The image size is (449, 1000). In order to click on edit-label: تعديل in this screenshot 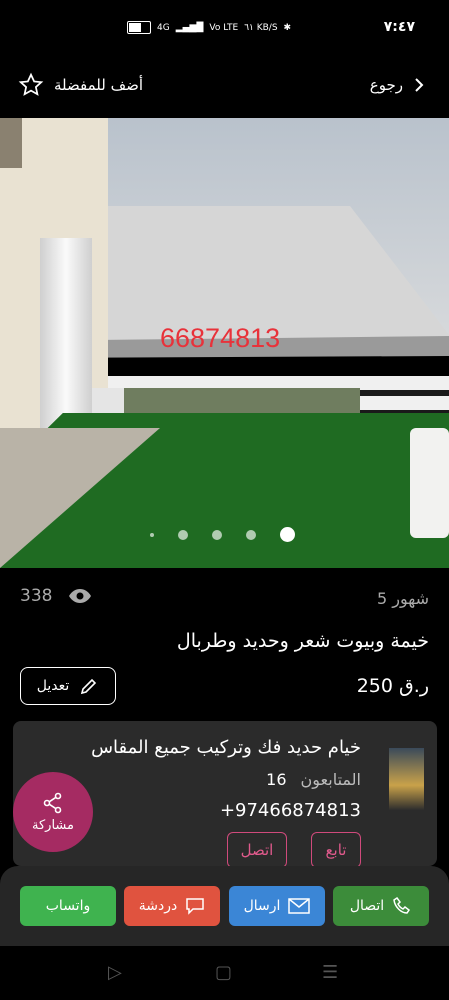, I will do `click(53, 686)`.